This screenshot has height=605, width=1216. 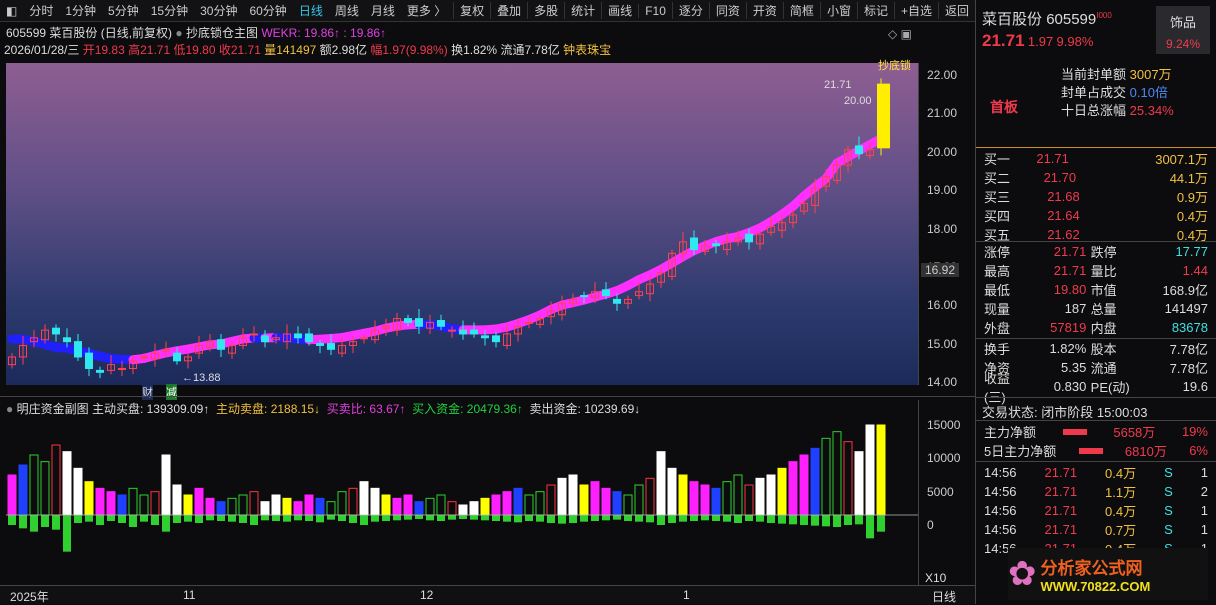 I want to click on period-tab: 日线, so click(x=311, y=10).